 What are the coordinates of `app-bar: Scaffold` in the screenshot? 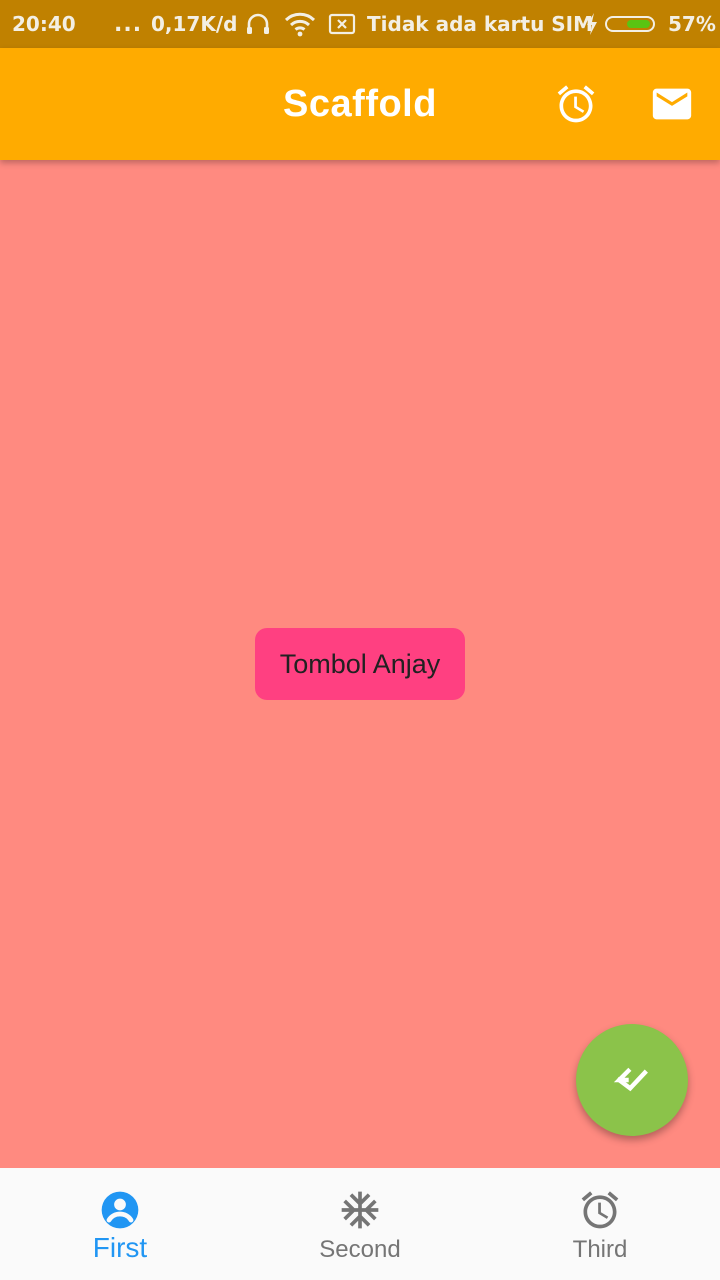 It's located at (360, 104).